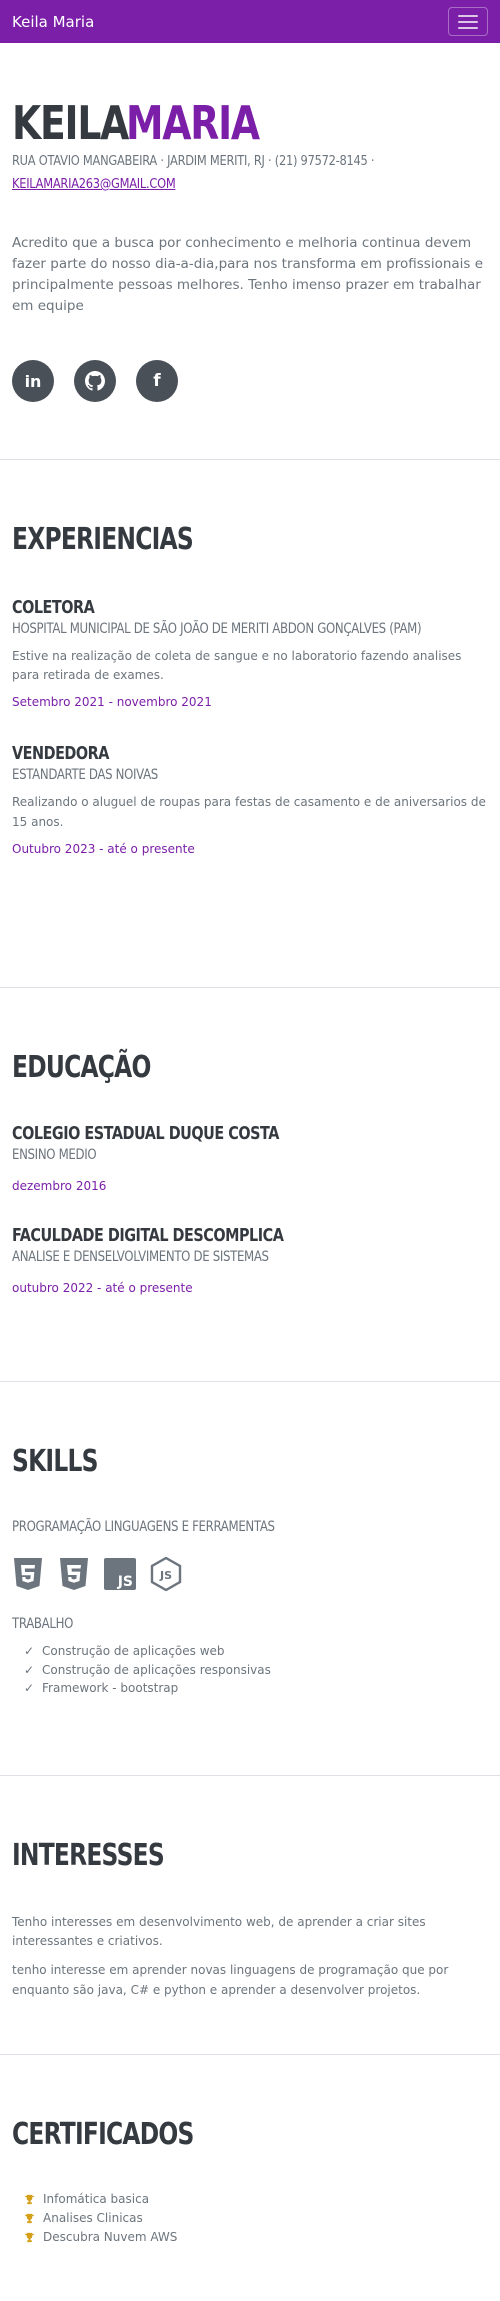 The width and height of the screenshot is (500, 2301). What do you see at coordinates (145, 1133) in the screenshot?
I see `education-item-title: COLEGIO ESTADUAL DUQUE COSTA` at bounding box center [145, 1133].